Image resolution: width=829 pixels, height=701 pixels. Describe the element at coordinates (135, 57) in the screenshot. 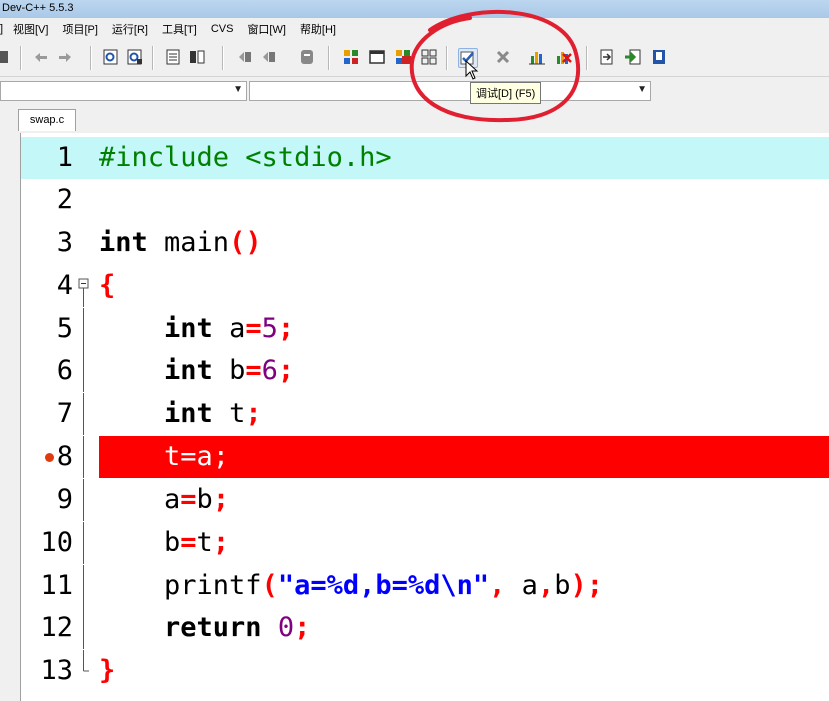

I see `replace-icon` at that location.